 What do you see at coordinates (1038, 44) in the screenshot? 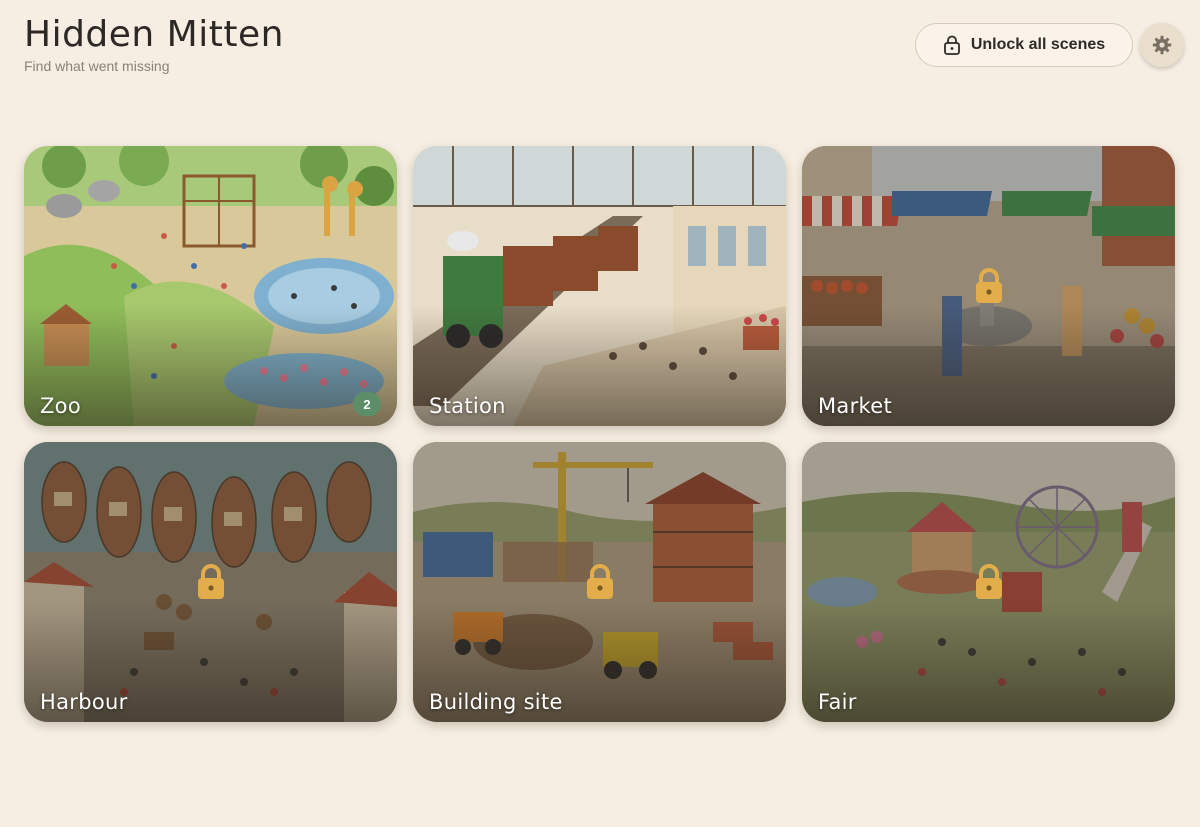
I see `unlock-all-label: Unlock all scenes` at bounding box center [1038, 44].